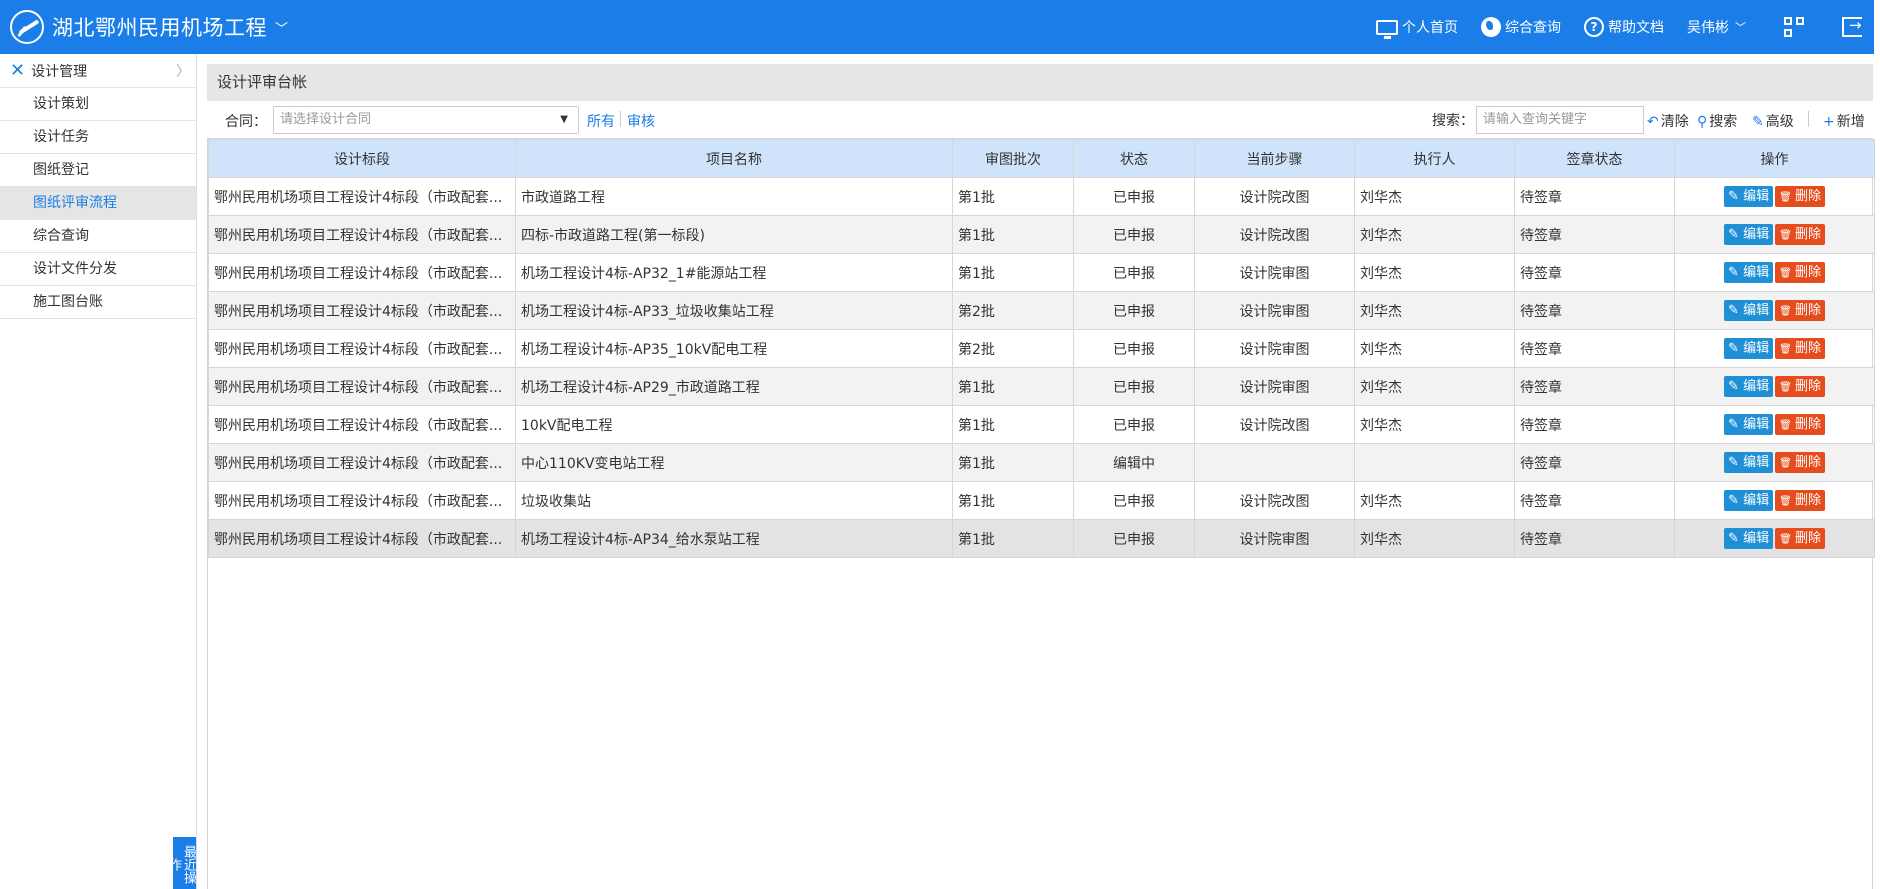 Image resolution: width=1880 pixels, height=889 pixels. I want to click on column-header: 签章状态, so click(1594, 158).